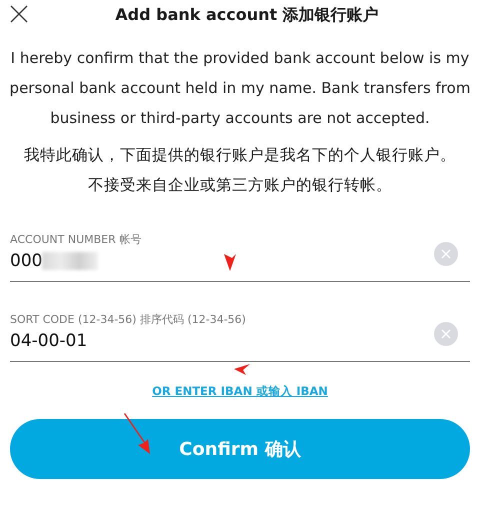  What do you see at coordinates (128, 319) in the screenshot?
I see `field-label: SORT CODE (12-34-56) 排序代码 (12-34-56)` at bounding box center [128, 319].